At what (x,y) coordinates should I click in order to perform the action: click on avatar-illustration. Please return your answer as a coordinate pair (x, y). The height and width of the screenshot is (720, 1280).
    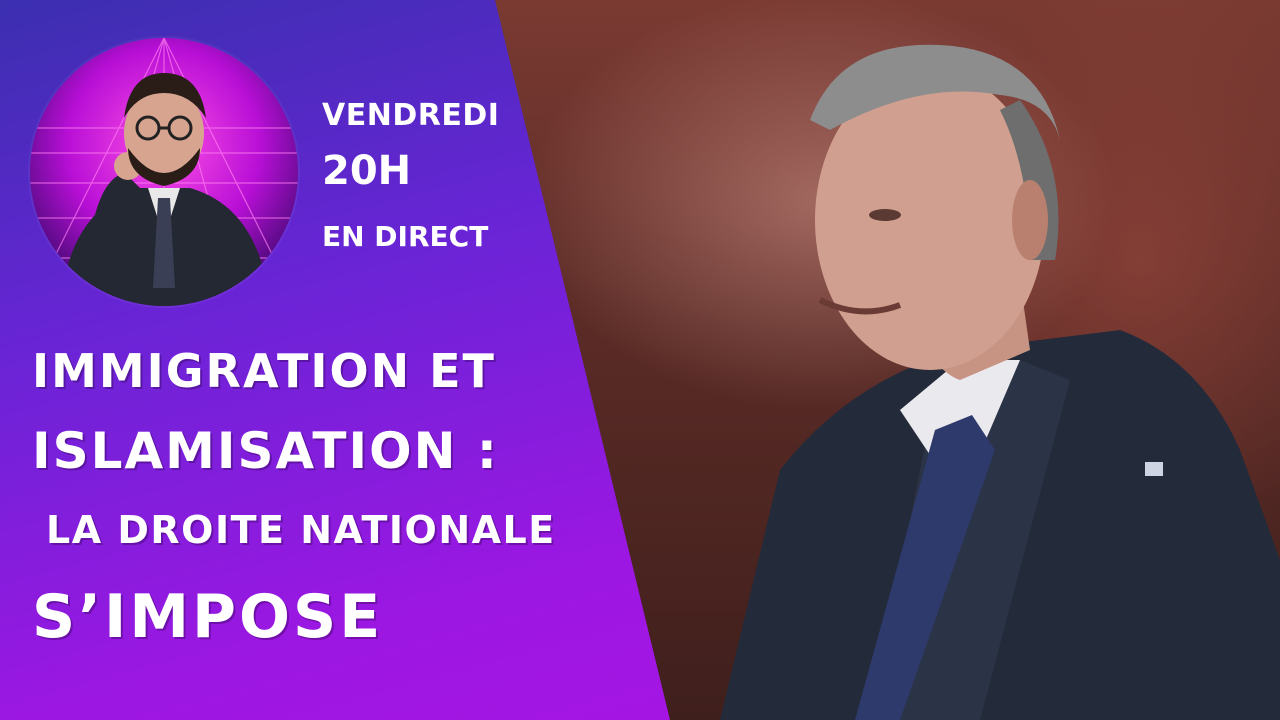
    Looking at the image, I should click on (164, 172).